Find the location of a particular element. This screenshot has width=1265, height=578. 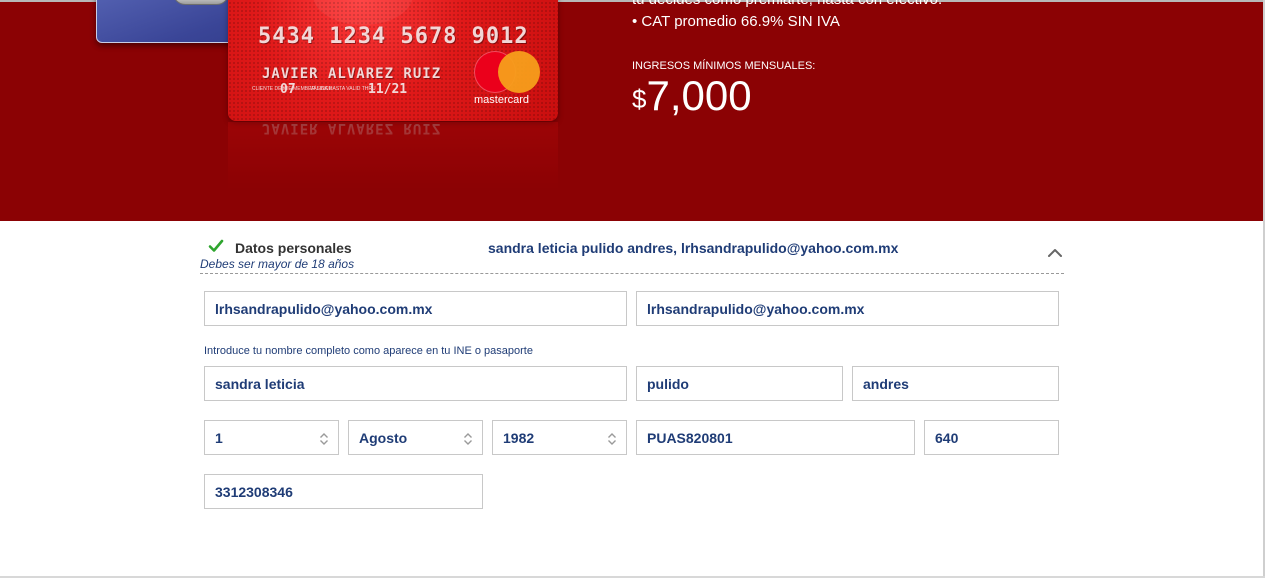

card-valid-label: VÁLIDA HASTA VALID THRU is located at coordinates (343, 89).